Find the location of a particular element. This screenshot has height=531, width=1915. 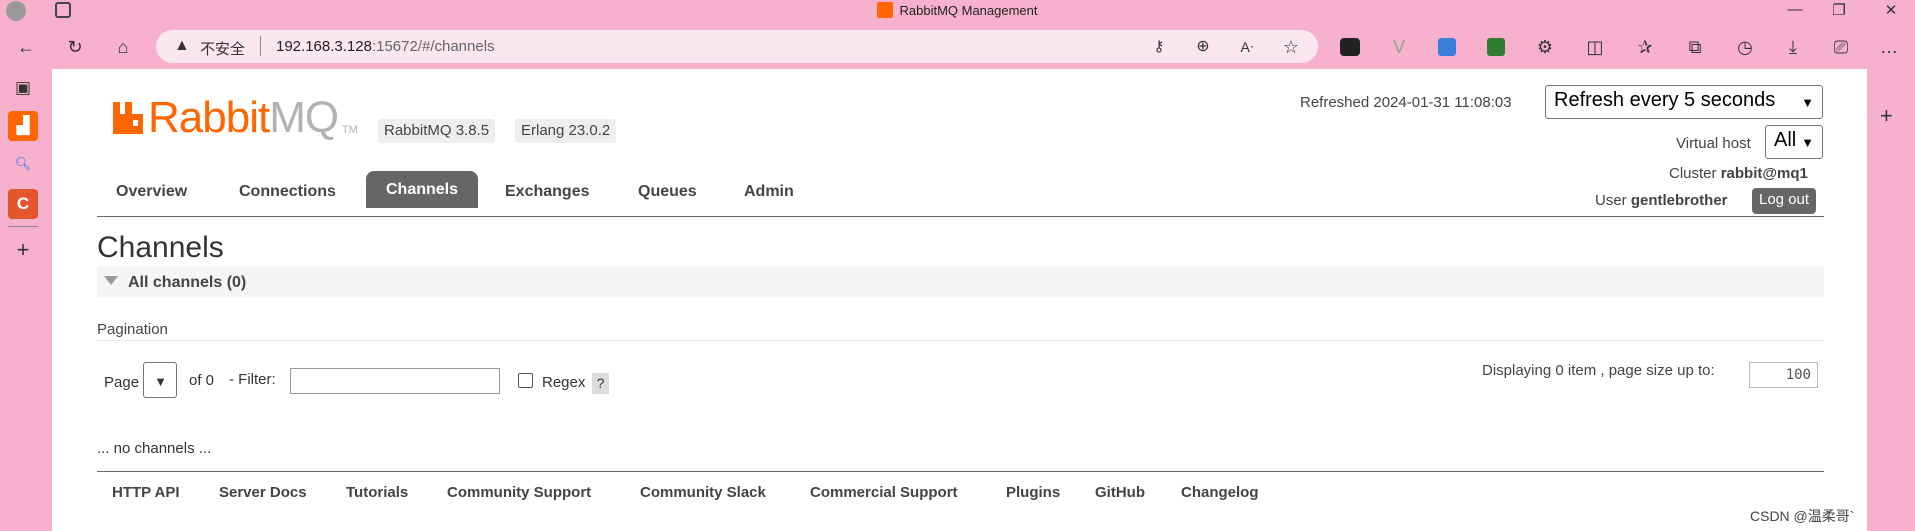

cluster-info: Cluster rabbit@mq1 is located at coordinates (1738, 173).